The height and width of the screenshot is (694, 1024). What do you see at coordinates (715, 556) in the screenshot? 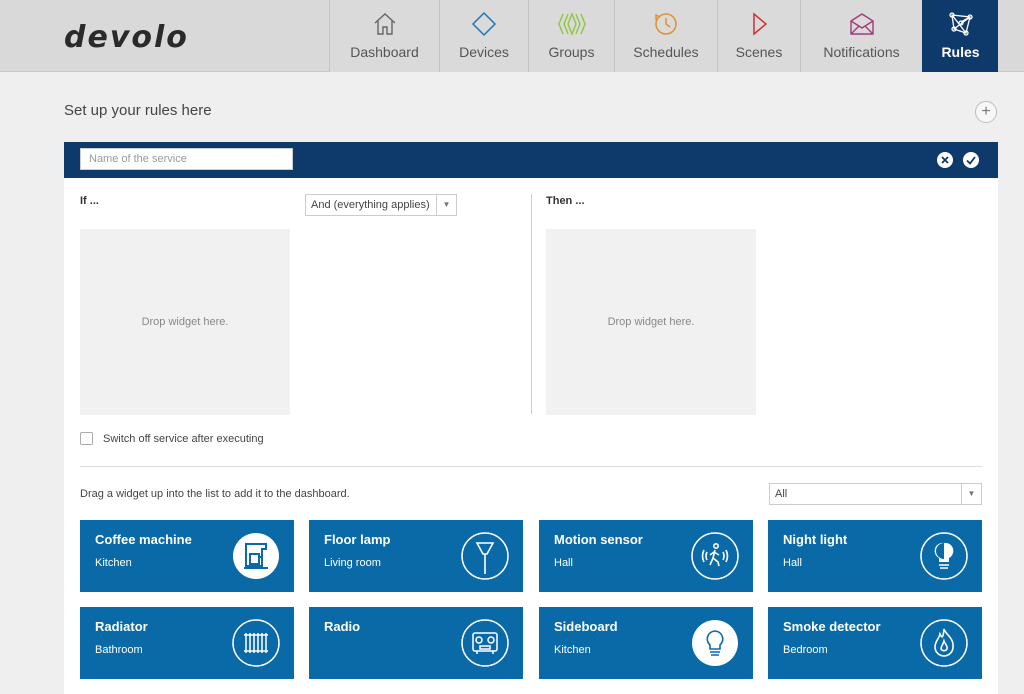
I see `motion-sensor-icon` at bounding box center [715, 556].